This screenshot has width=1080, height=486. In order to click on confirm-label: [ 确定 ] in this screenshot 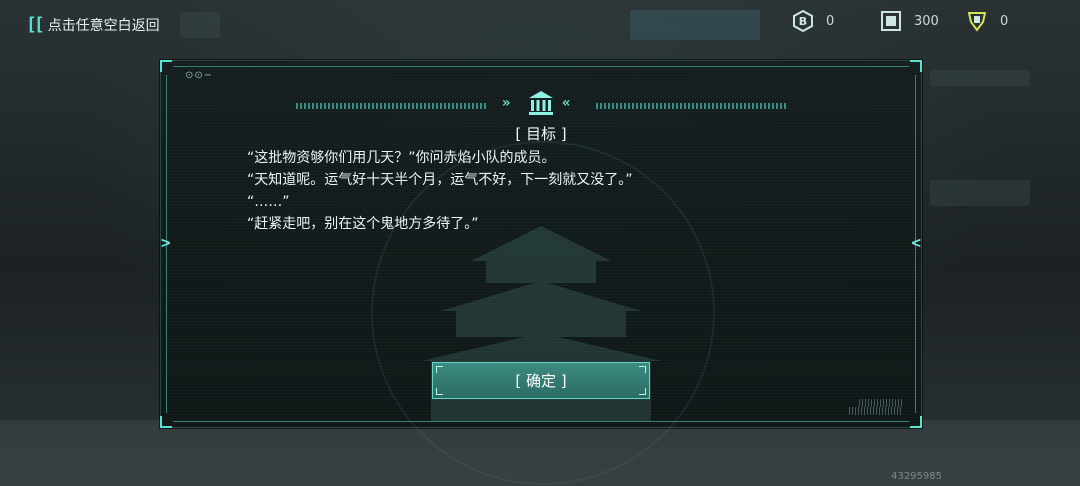, I will do `click(541, 381)`.